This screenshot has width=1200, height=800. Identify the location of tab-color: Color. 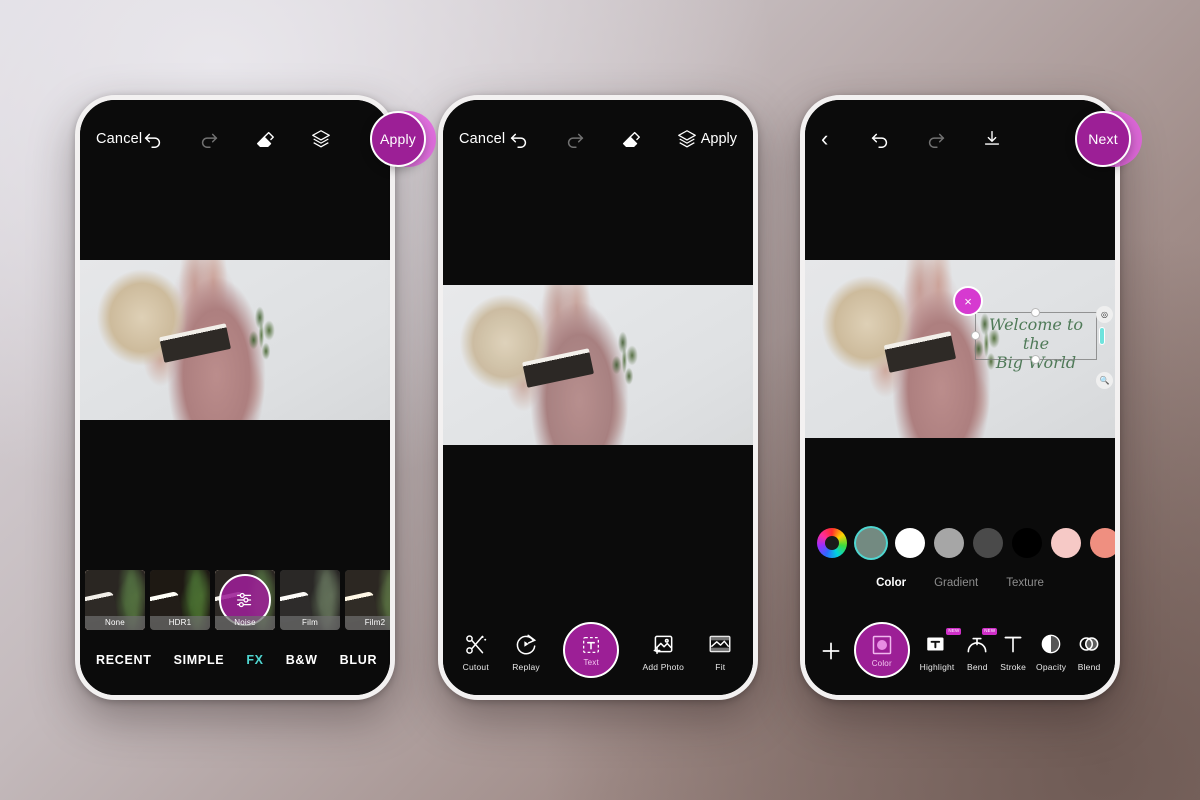
(891, 583).